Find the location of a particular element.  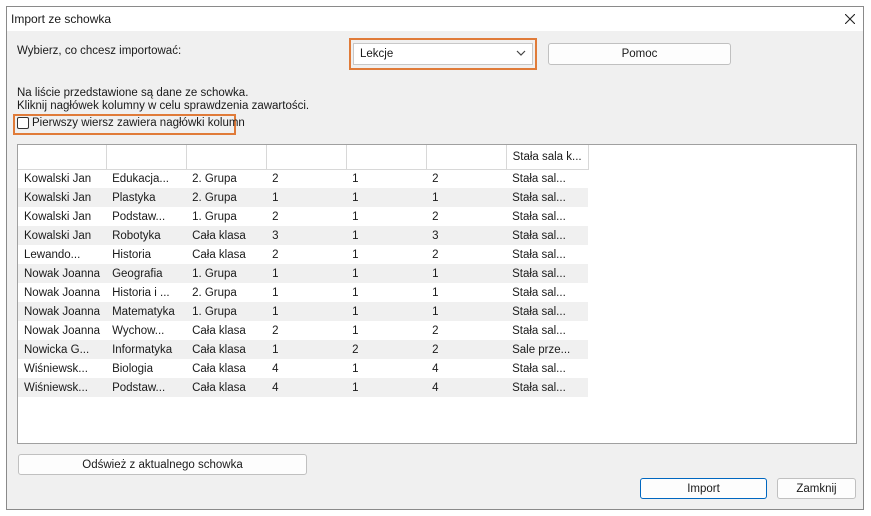

window-title: Import ze schowka is located at coordinates (61, 19).